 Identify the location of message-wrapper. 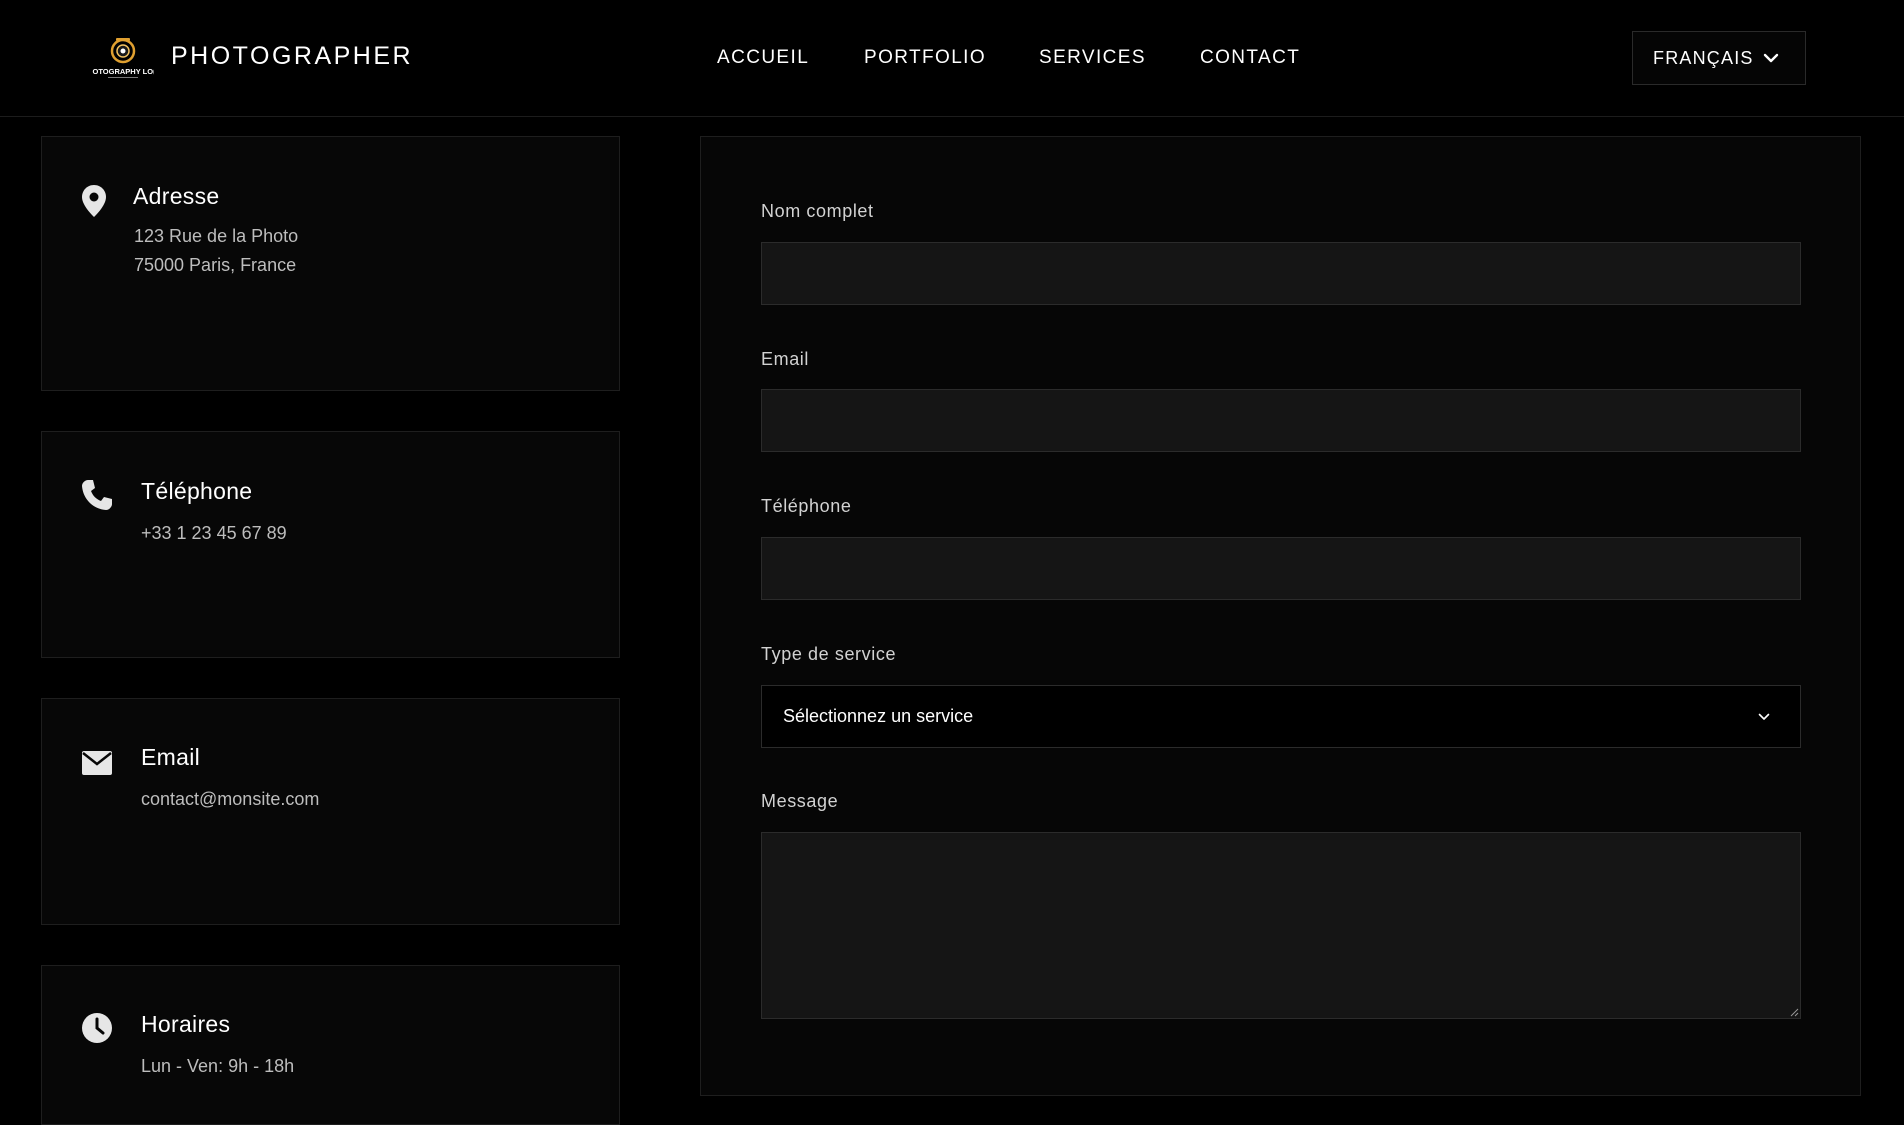
(1281, 925).